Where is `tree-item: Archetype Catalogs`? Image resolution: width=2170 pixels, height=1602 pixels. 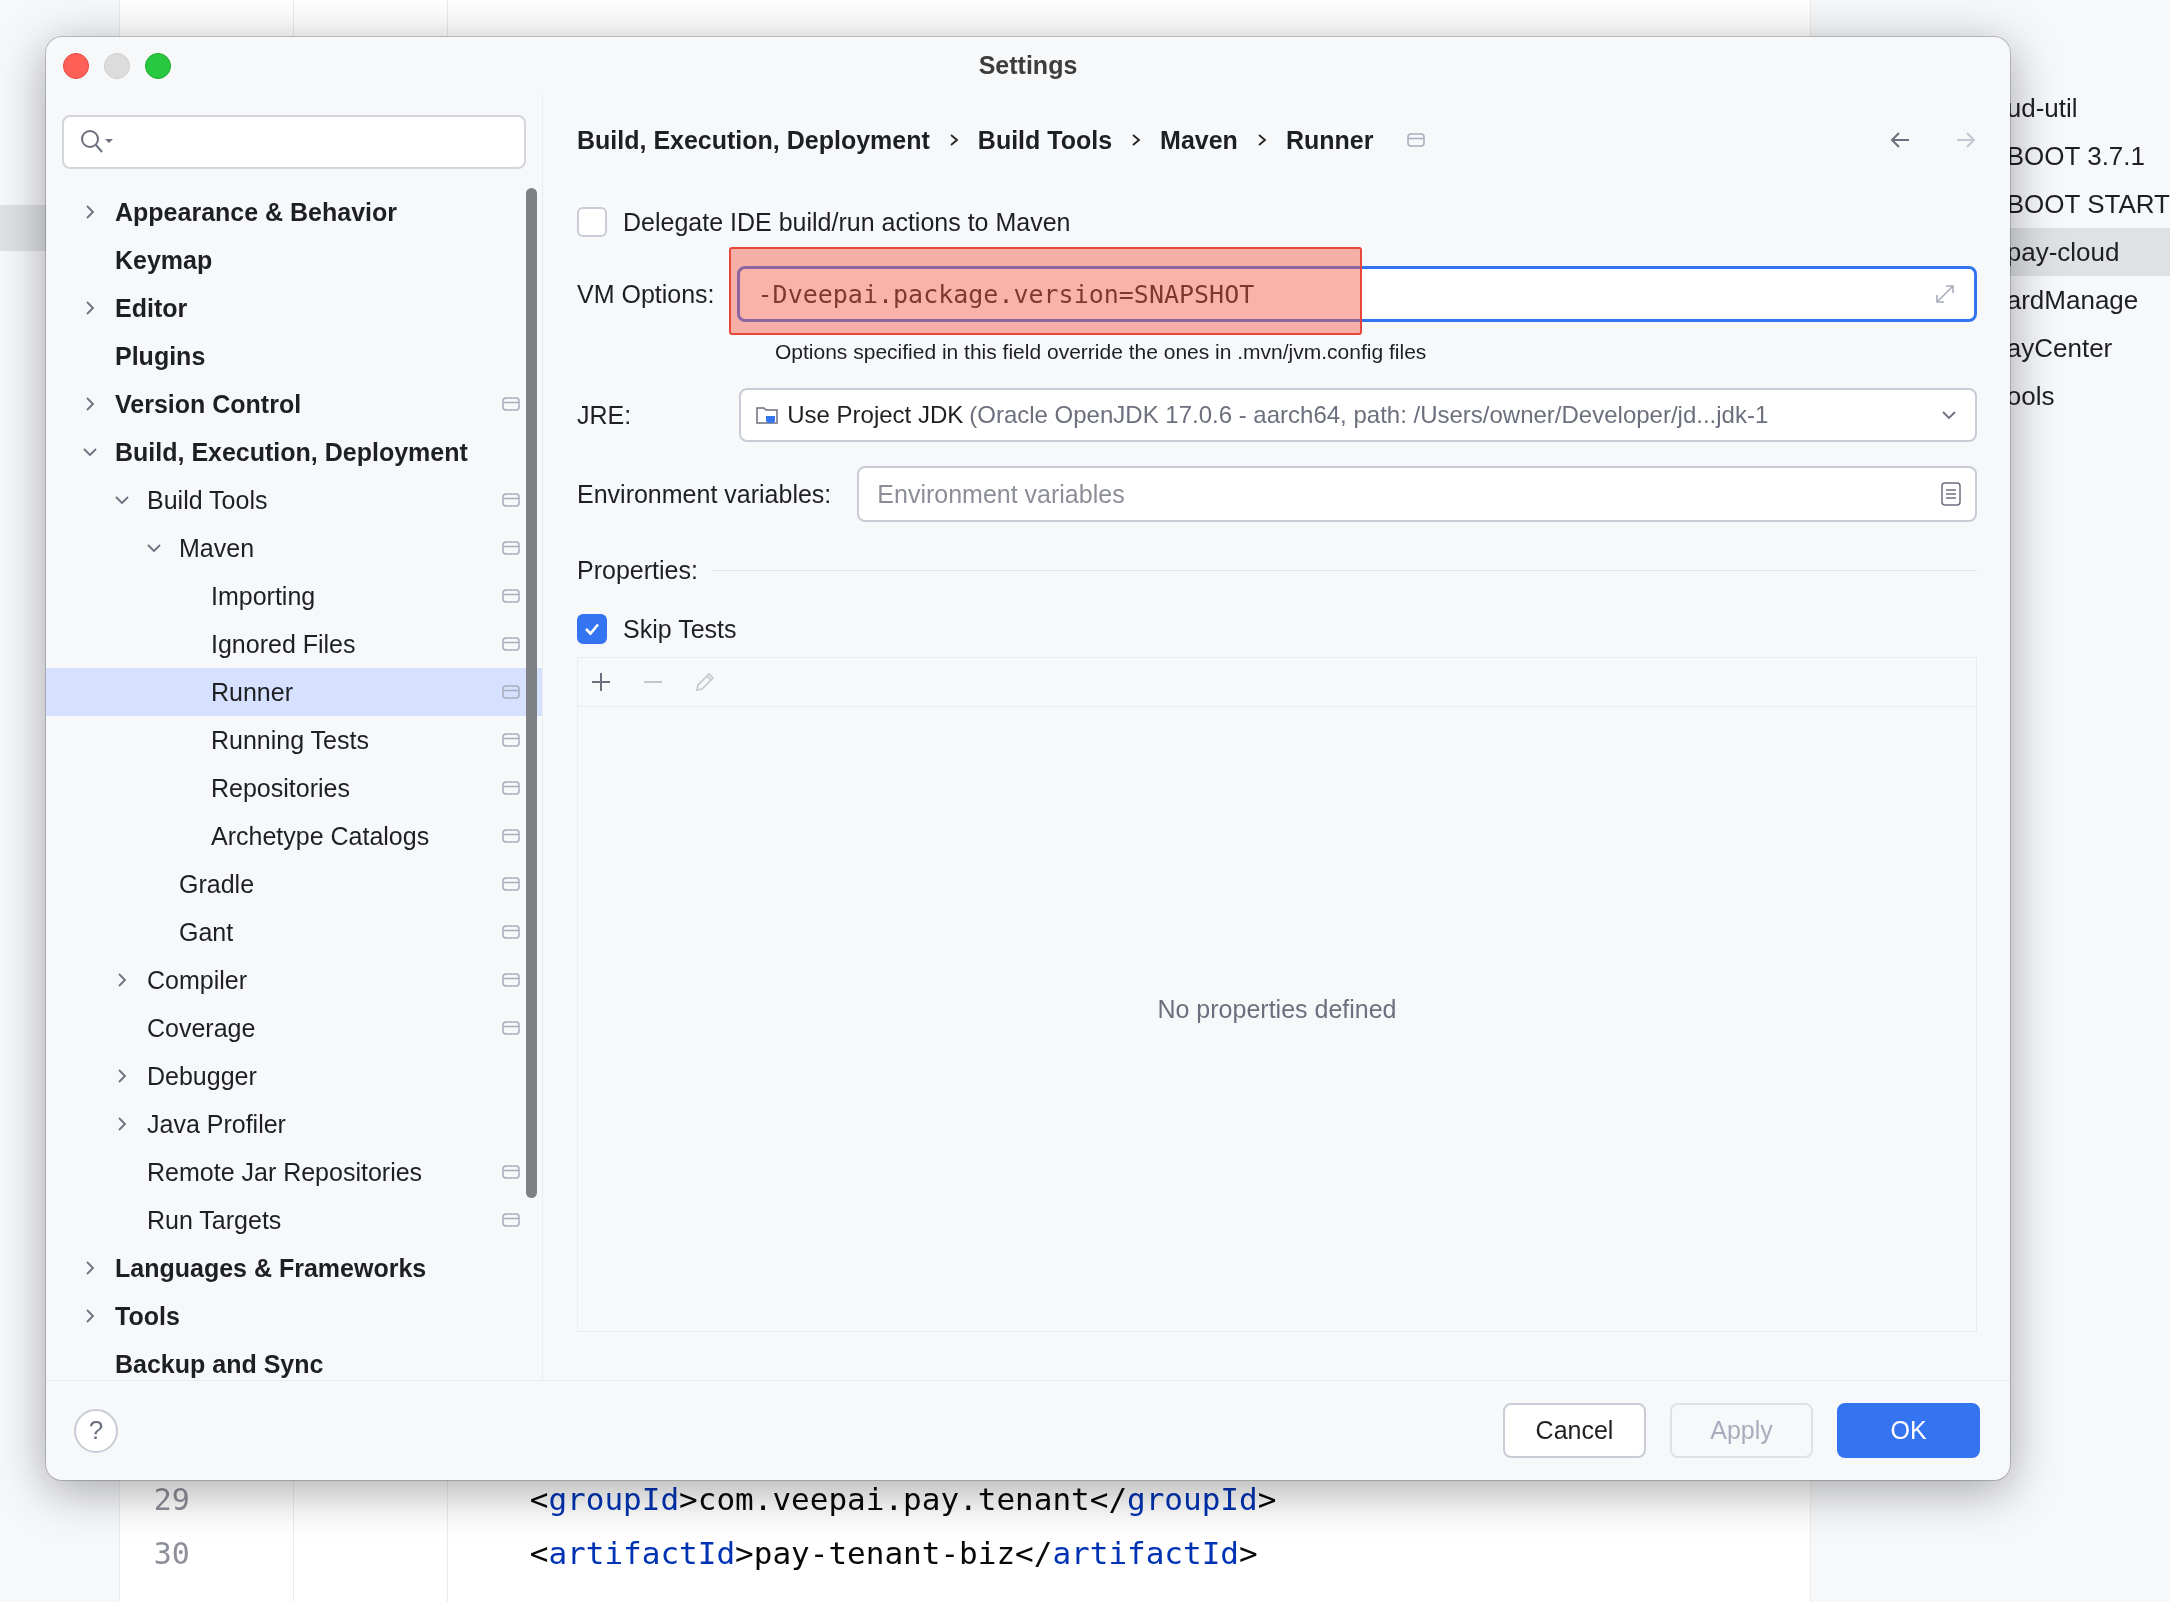
tree-item: Archetype Catalogs is located at coordinates (294, 836).